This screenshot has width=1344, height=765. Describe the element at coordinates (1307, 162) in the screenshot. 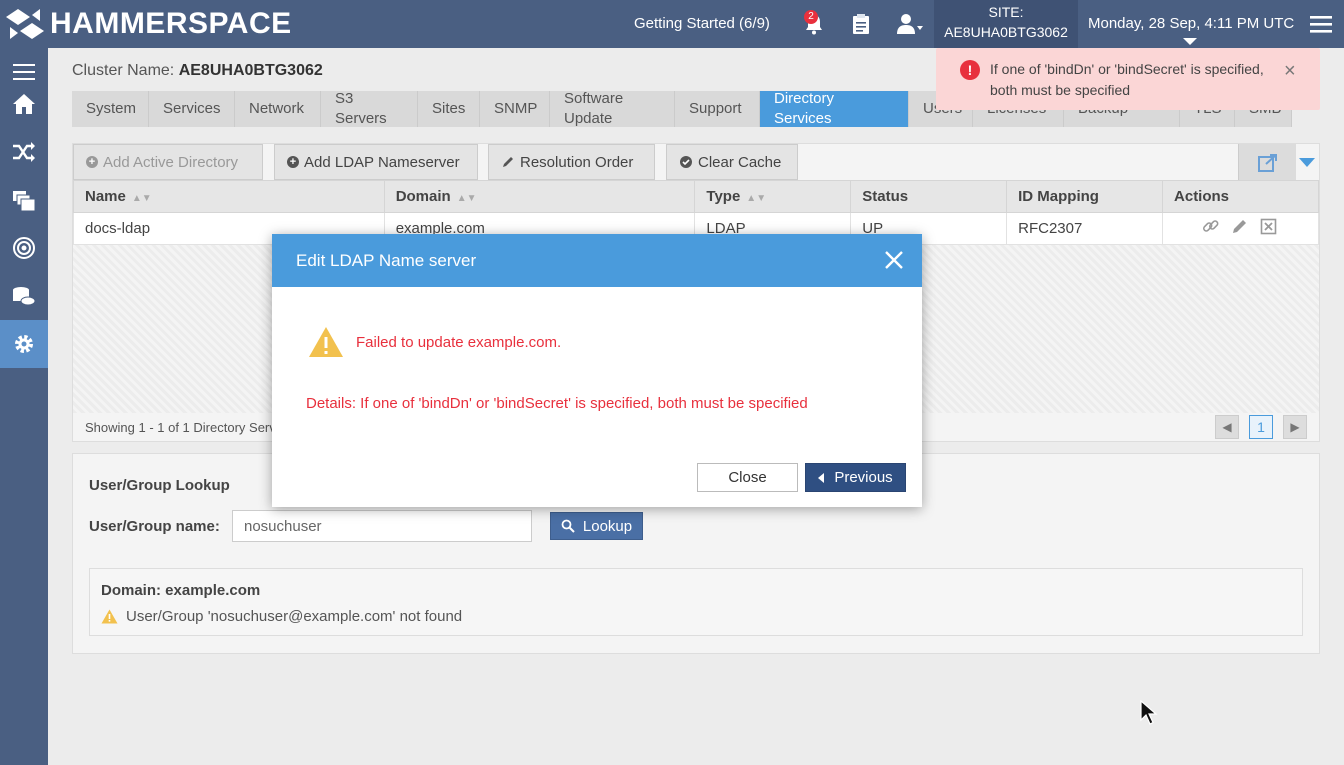

I see `dropdown-caret-icon` at that location.